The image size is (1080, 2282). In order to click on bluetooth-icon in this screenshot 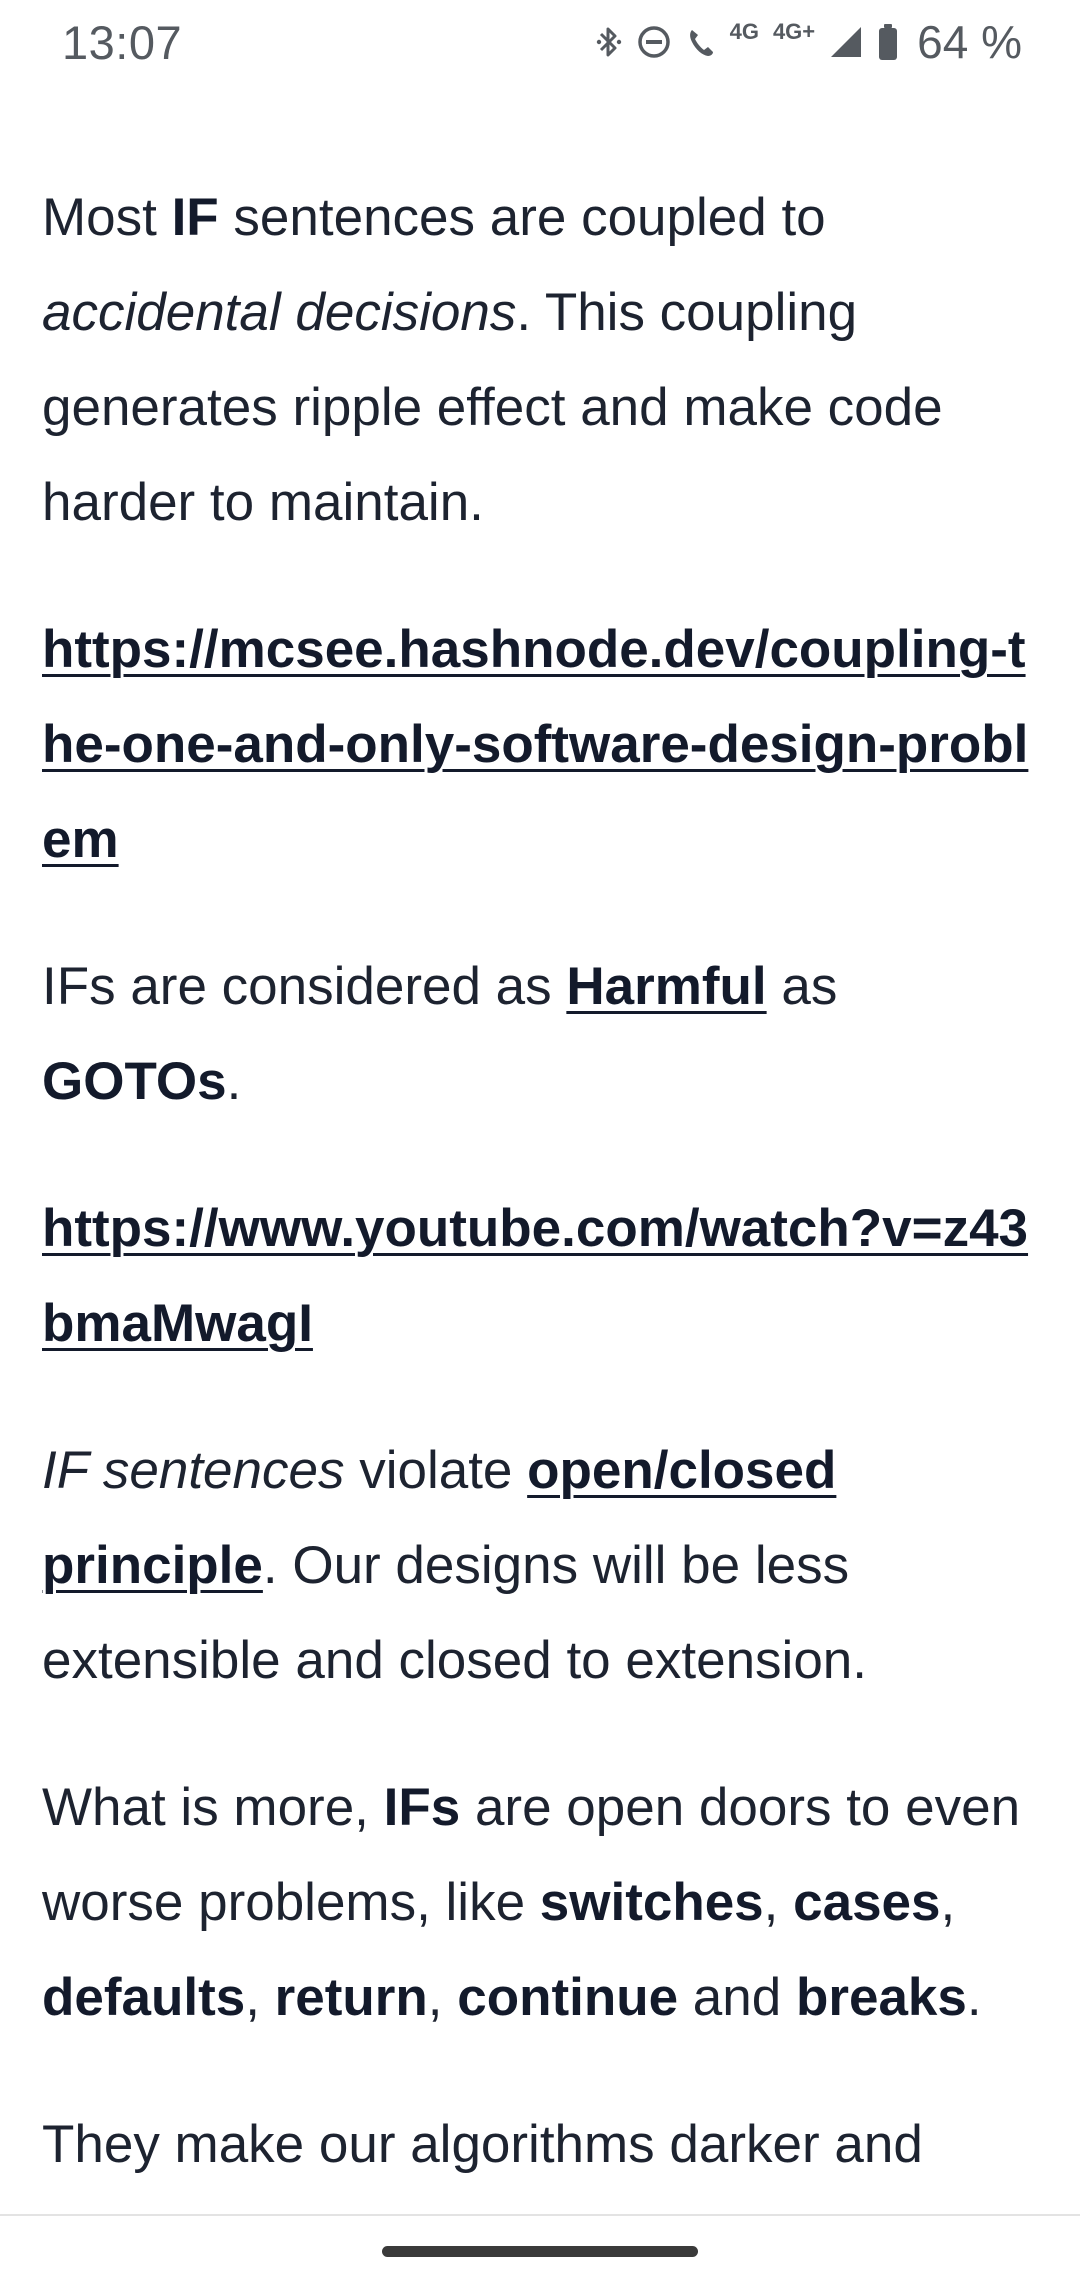, I will do `click(608, 42)`.